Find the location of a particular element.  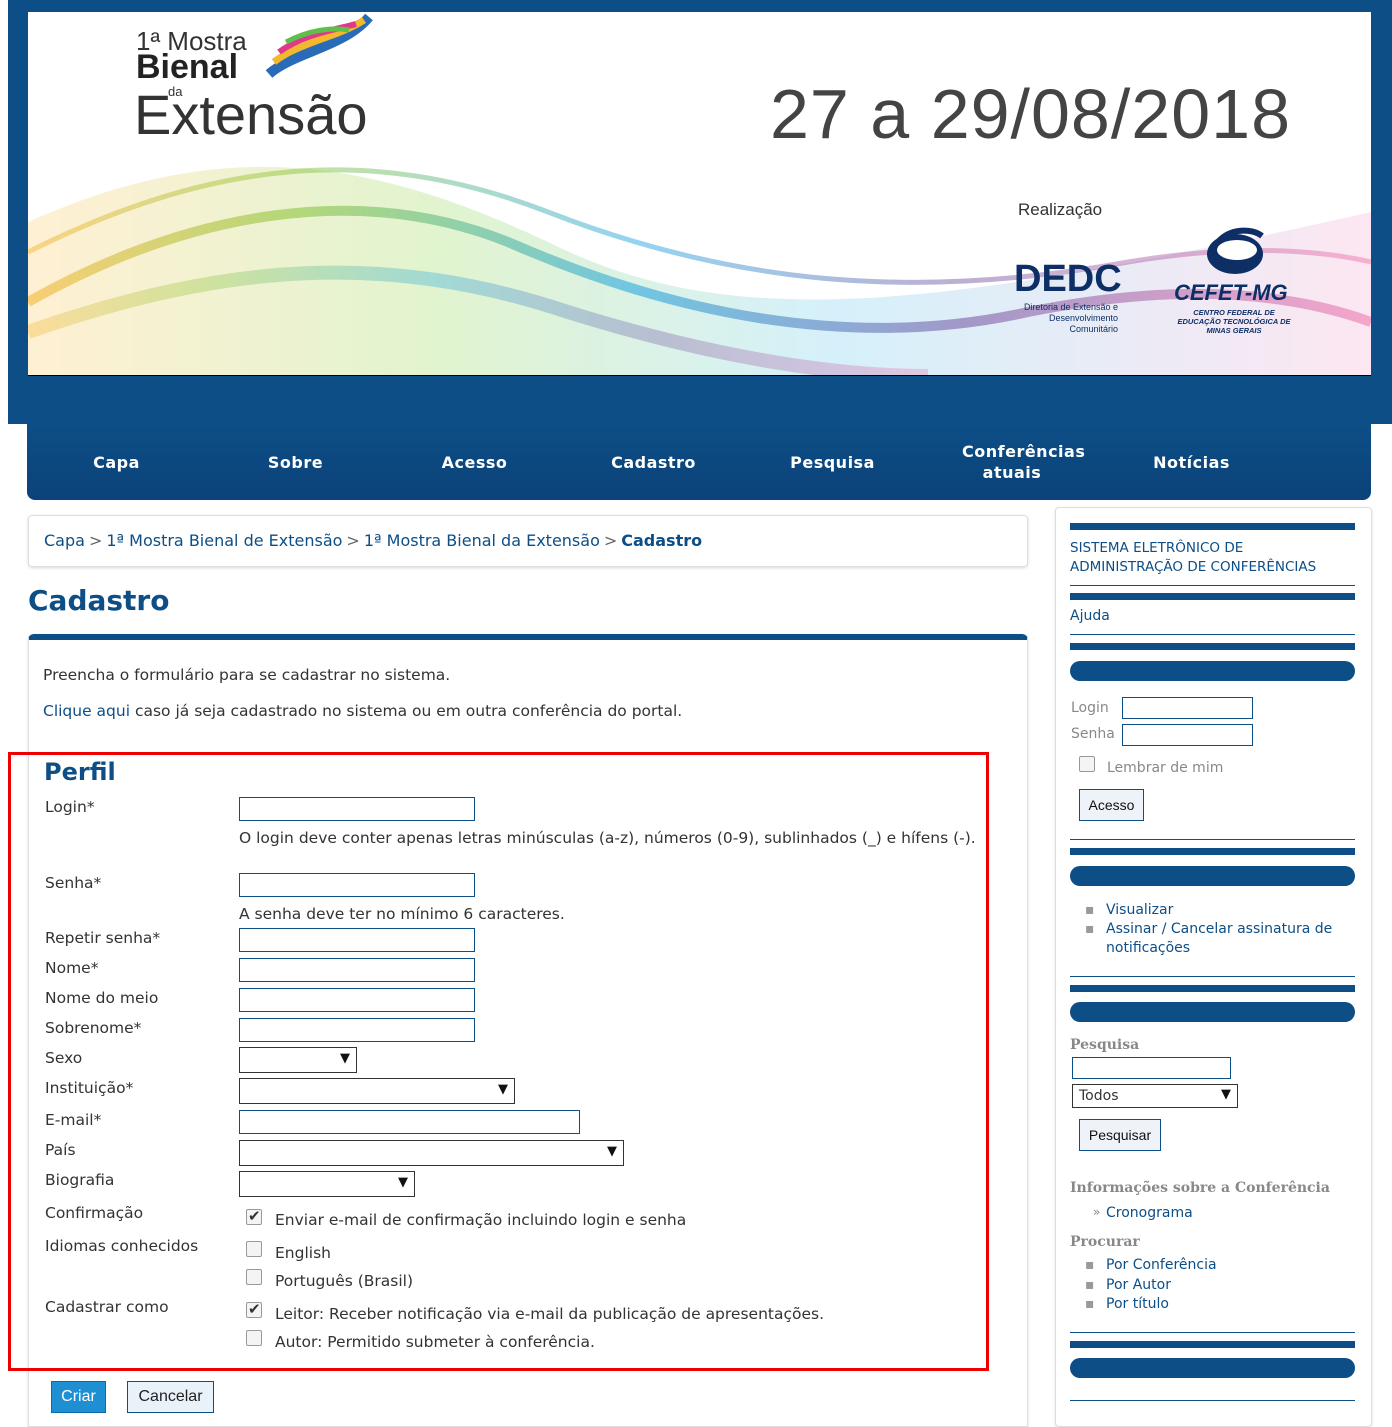

confirmacao-label: Confirmação is located at coordinates (94, 1213).